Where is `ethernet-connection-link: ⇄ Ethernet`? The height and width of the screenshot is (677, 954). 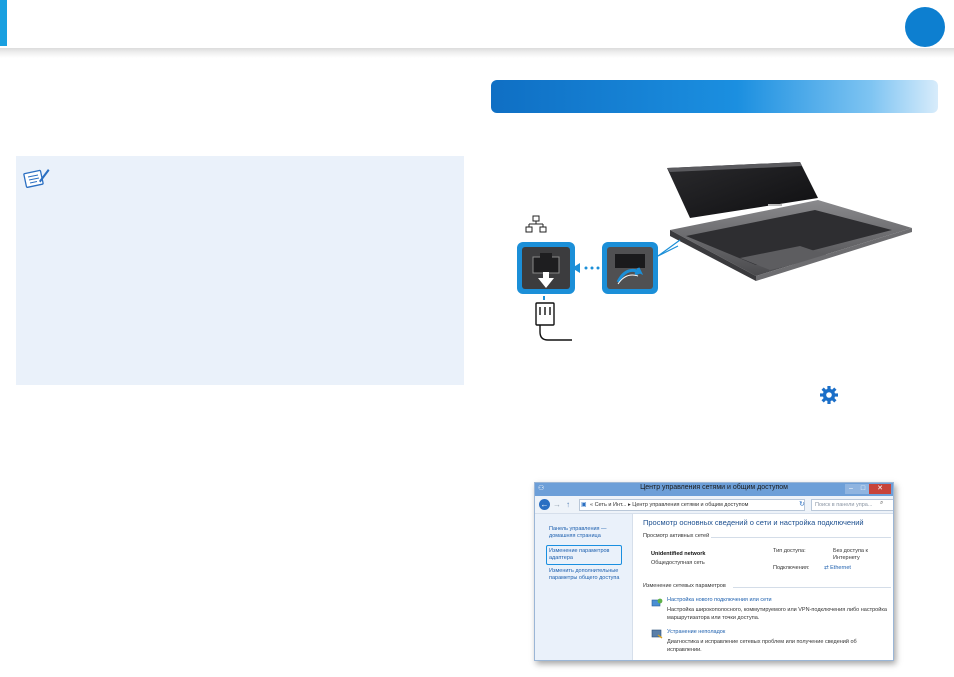 ethernet-connection-link: ⇄ Ethernet is located at coordinates (849, 568).